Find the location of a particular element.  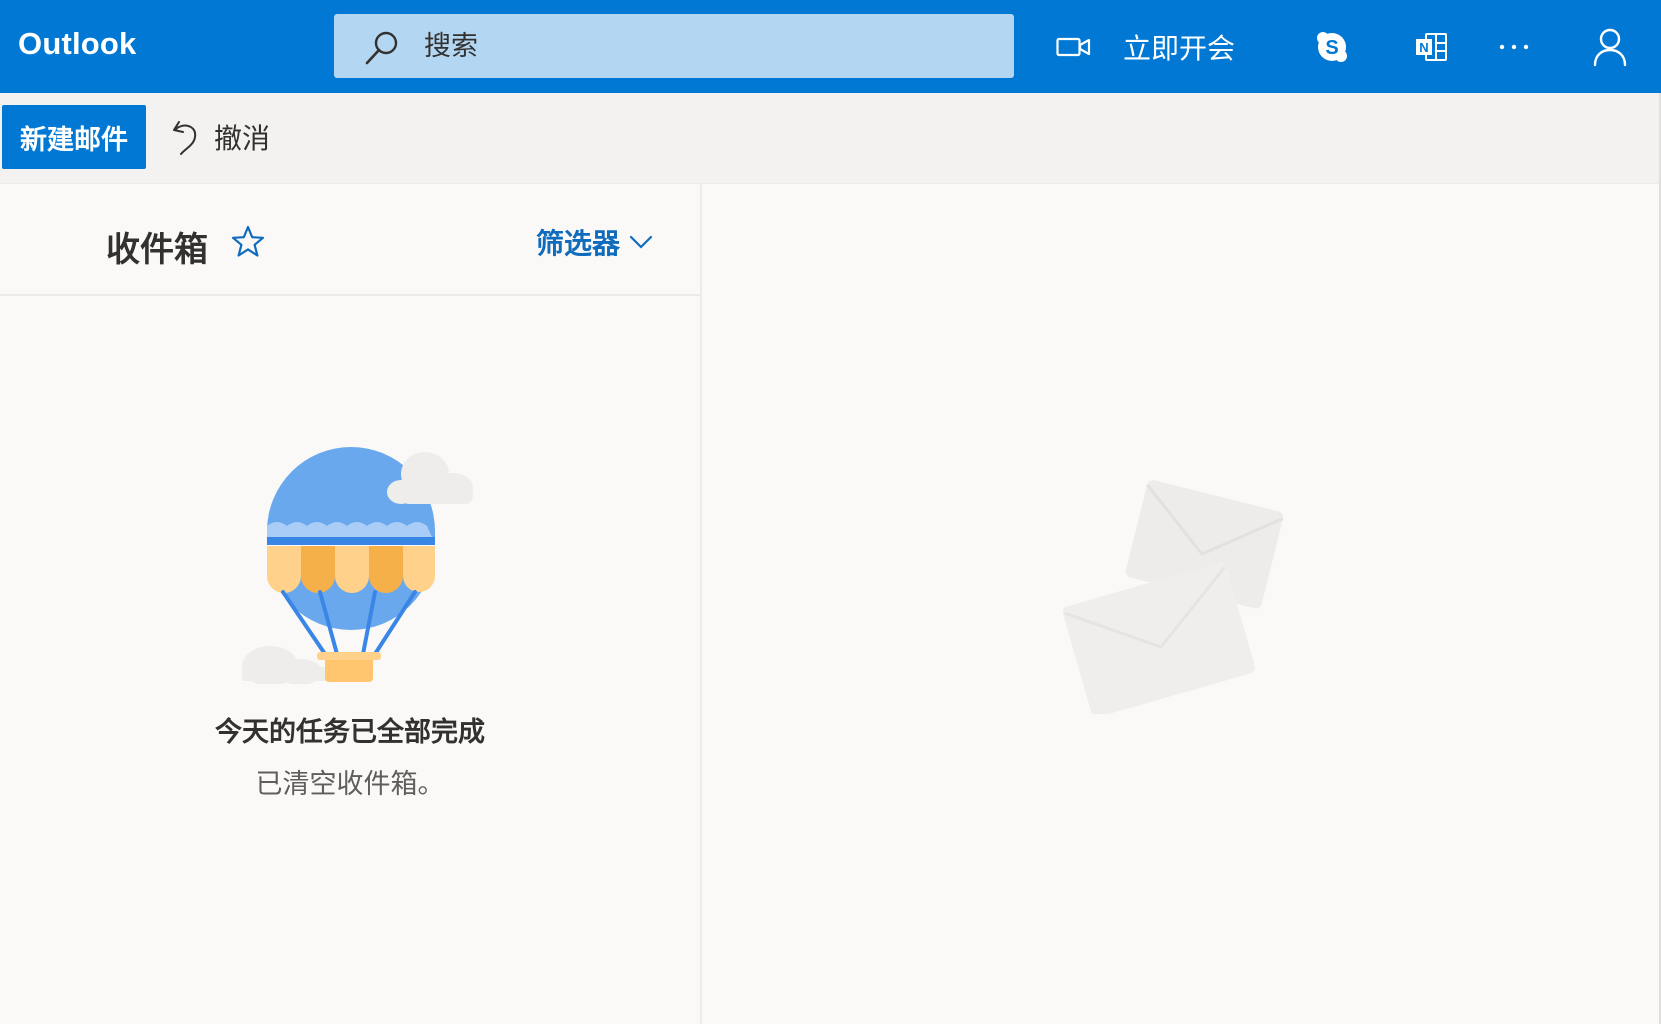

video-call-button is located at coordinates (1074, 46).